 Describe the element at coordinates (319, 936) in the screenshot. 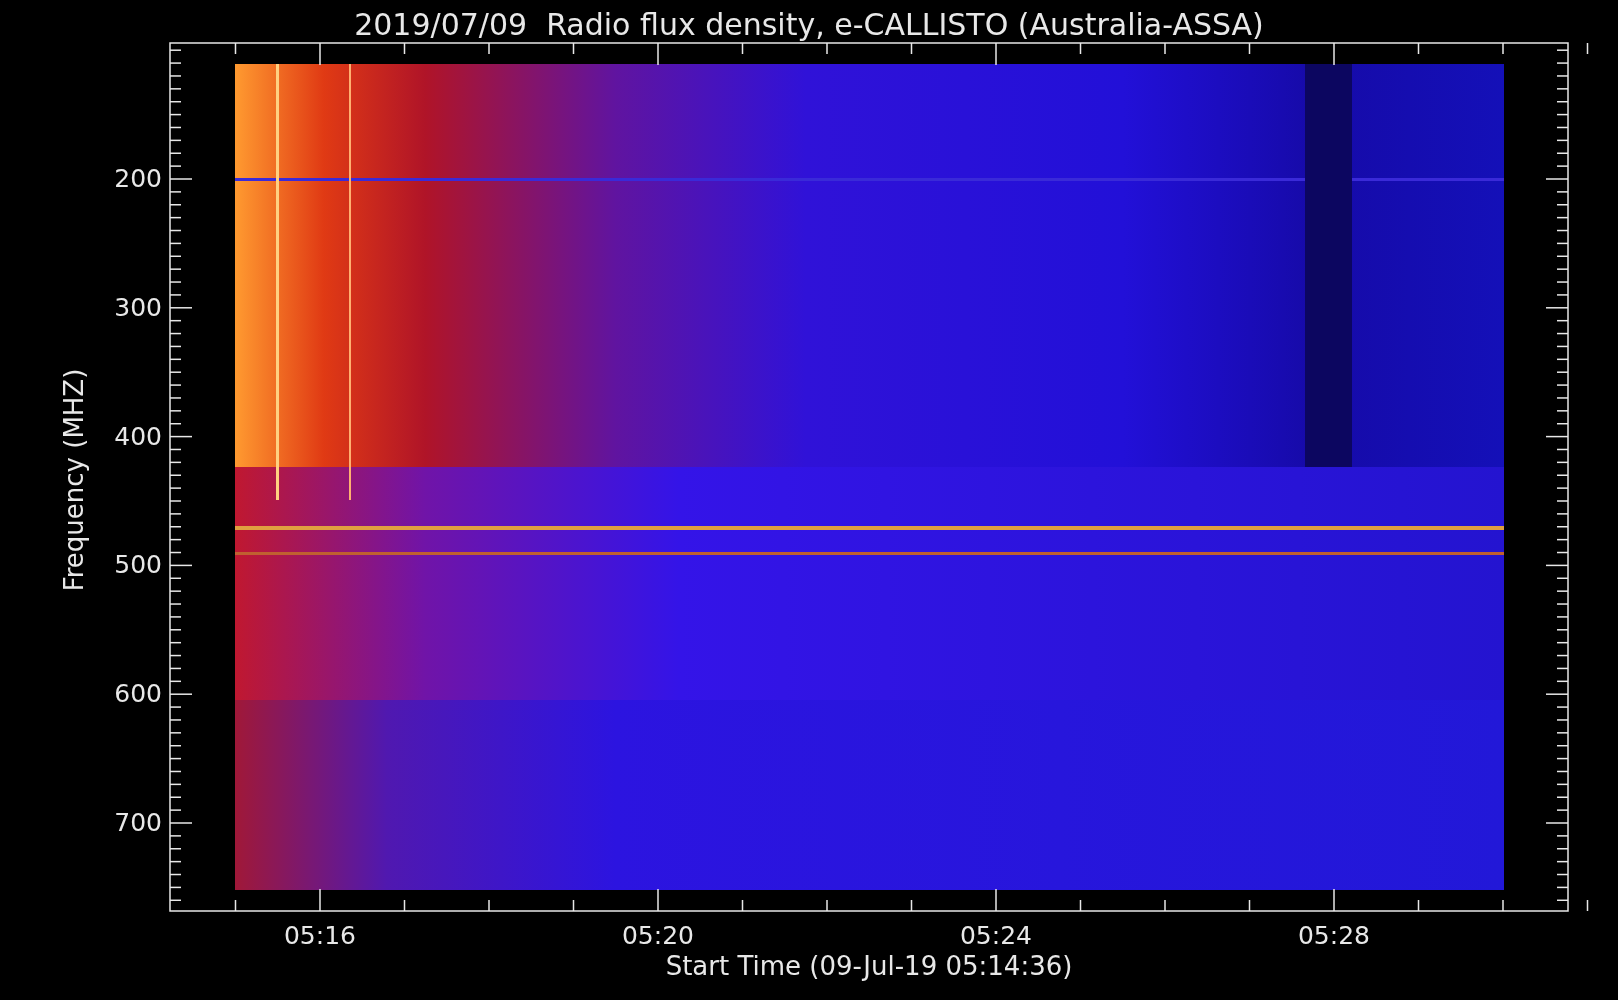

I see `x-tick-label: 05:16` at that location.